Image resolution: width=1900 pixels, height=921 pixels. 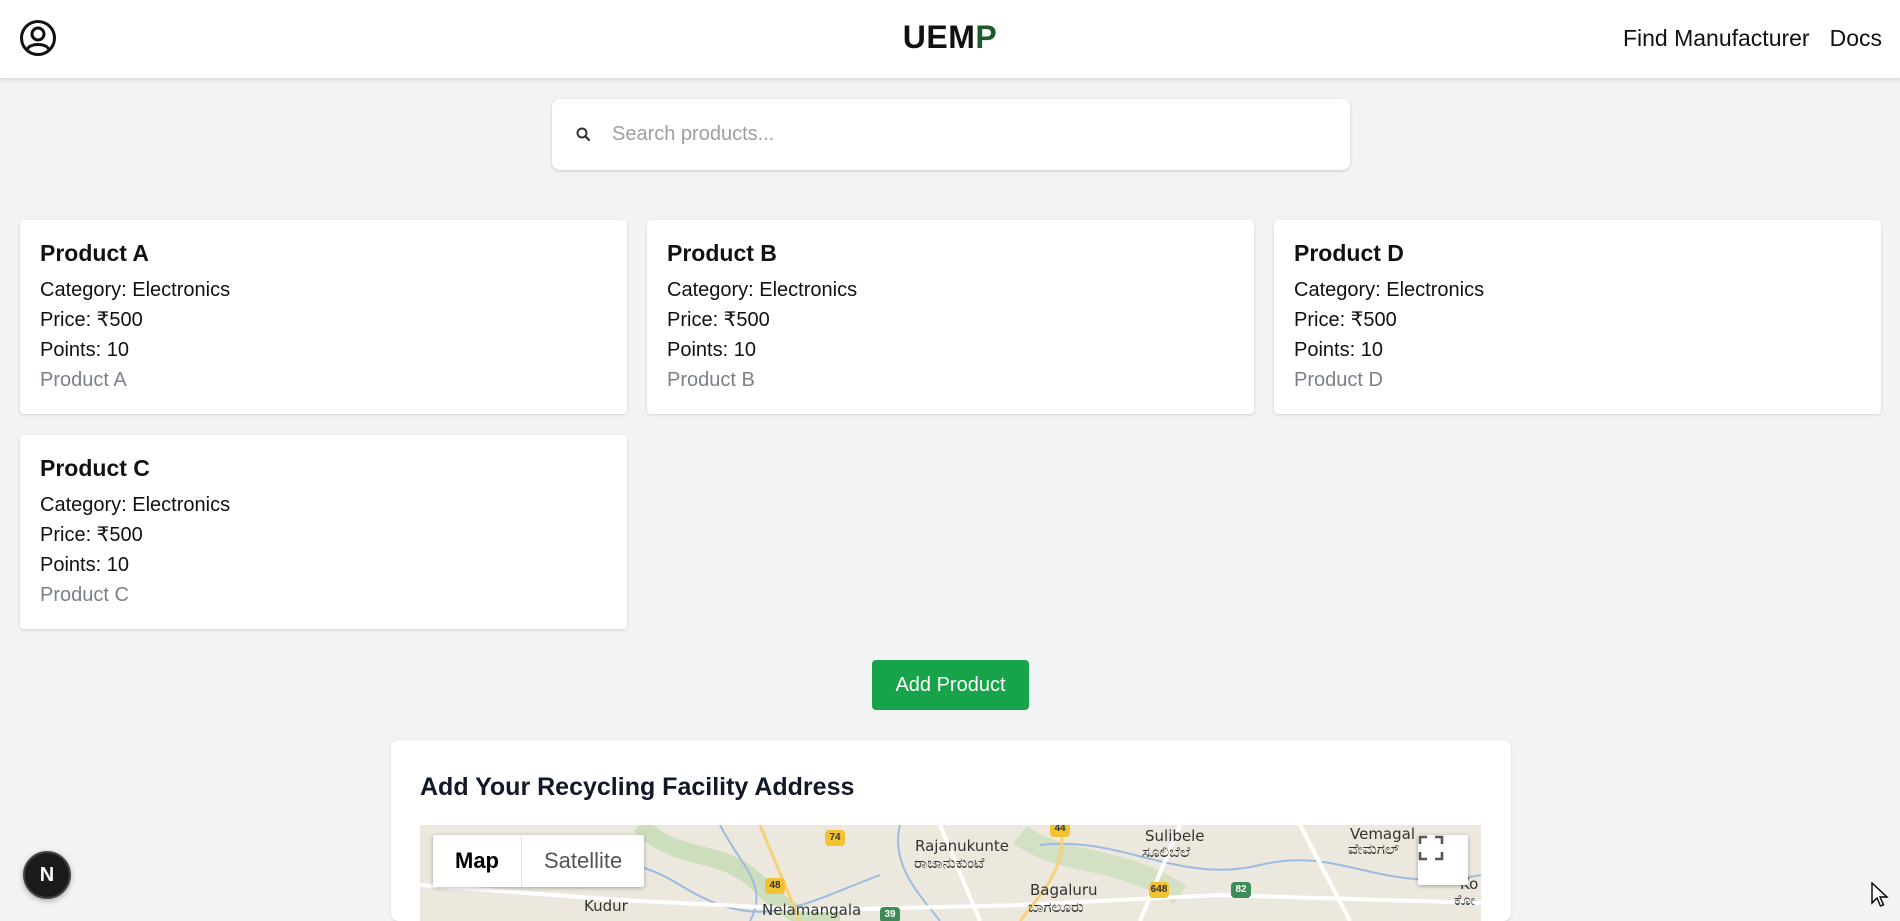 What do you see at coordinates (1166, 852) in the screenshot?
I see `map-label: ಸೂಲಿಬೆಲೆ` at bounding box center [1166, 852].